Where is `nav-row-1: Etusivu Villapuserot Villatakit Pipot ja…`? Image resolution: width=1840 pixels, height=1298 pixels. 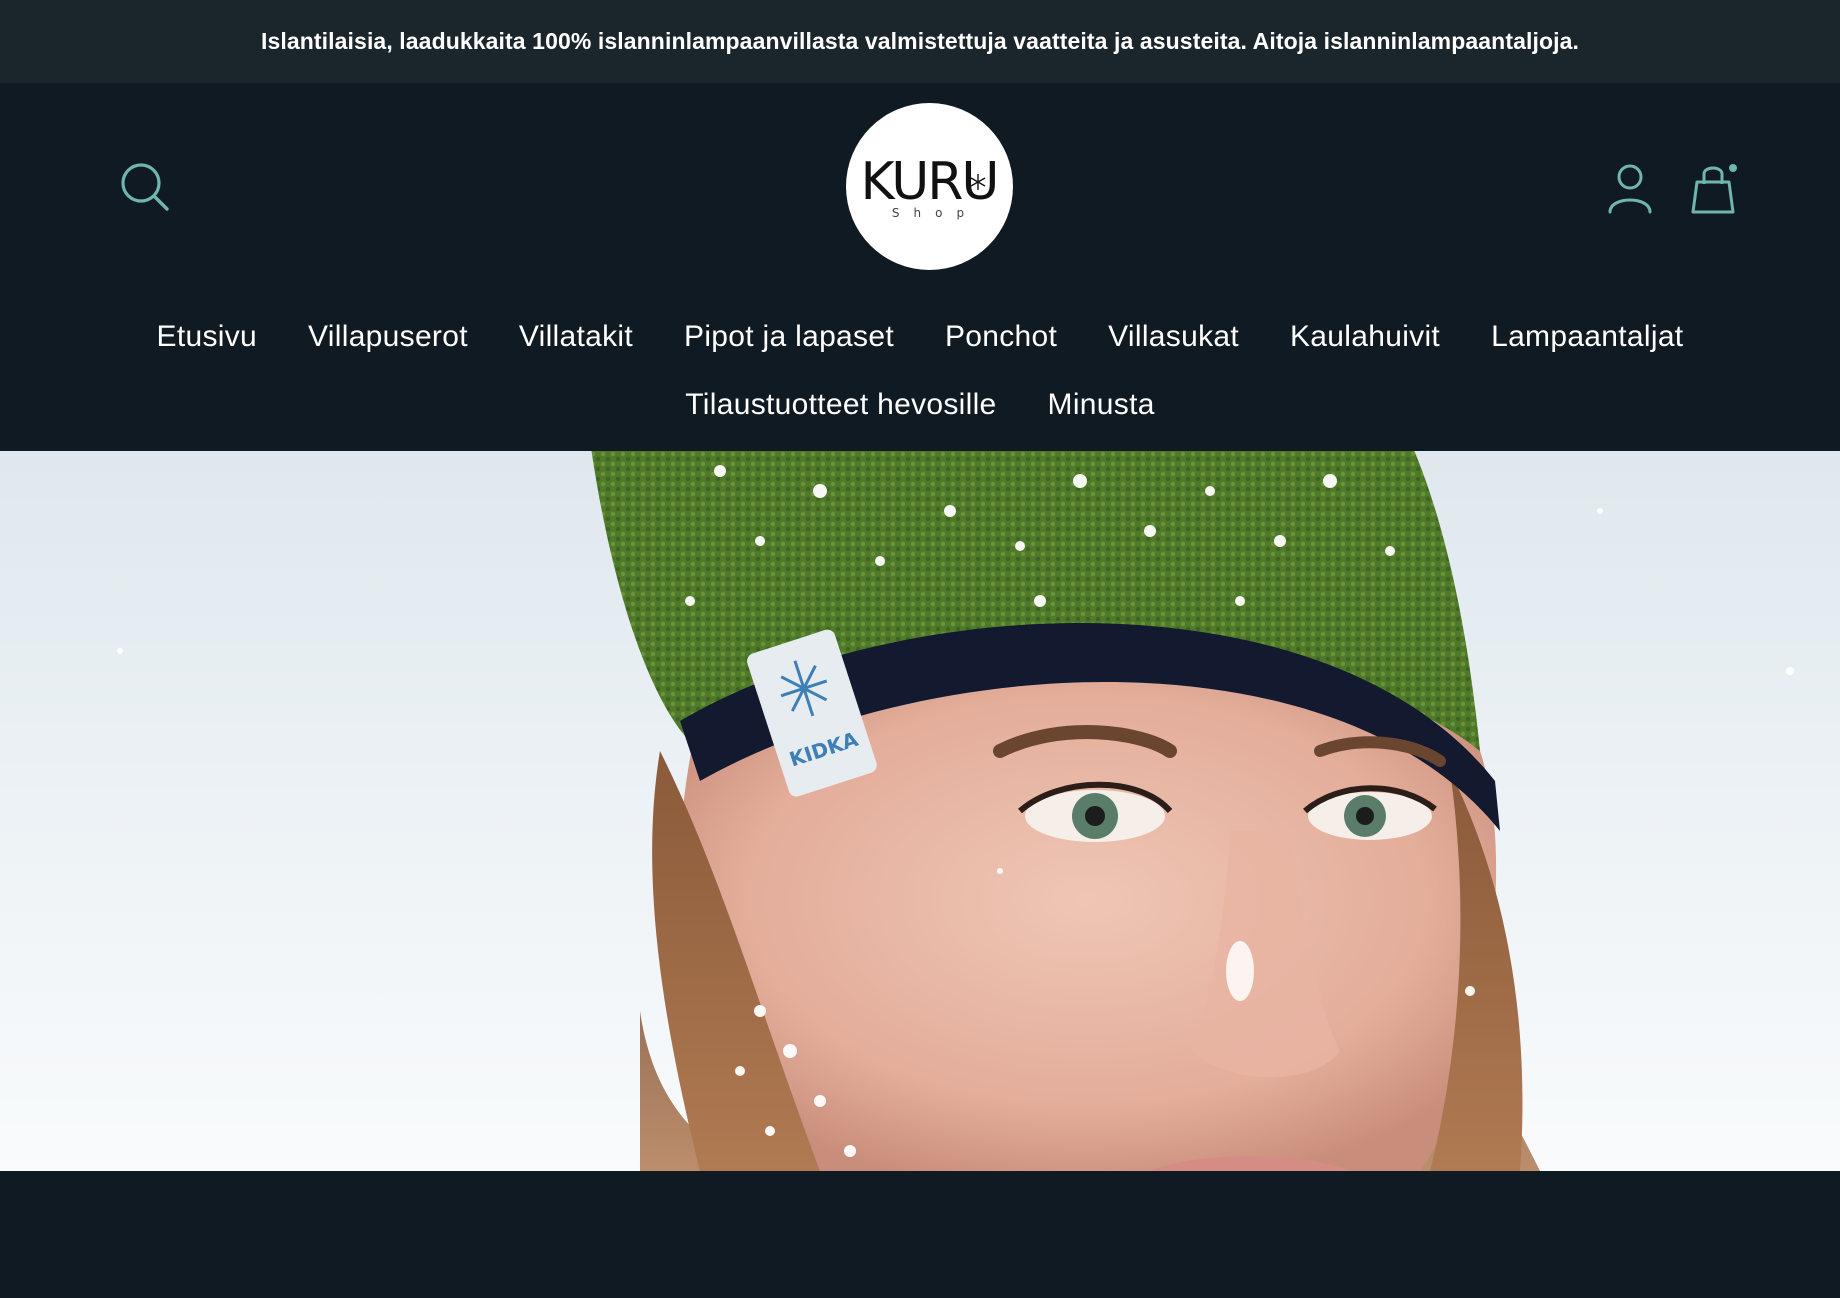 nav-row-1: Etusivu Villapuserot Villatakit Pipot ja… is located at coordinates (920, 337).